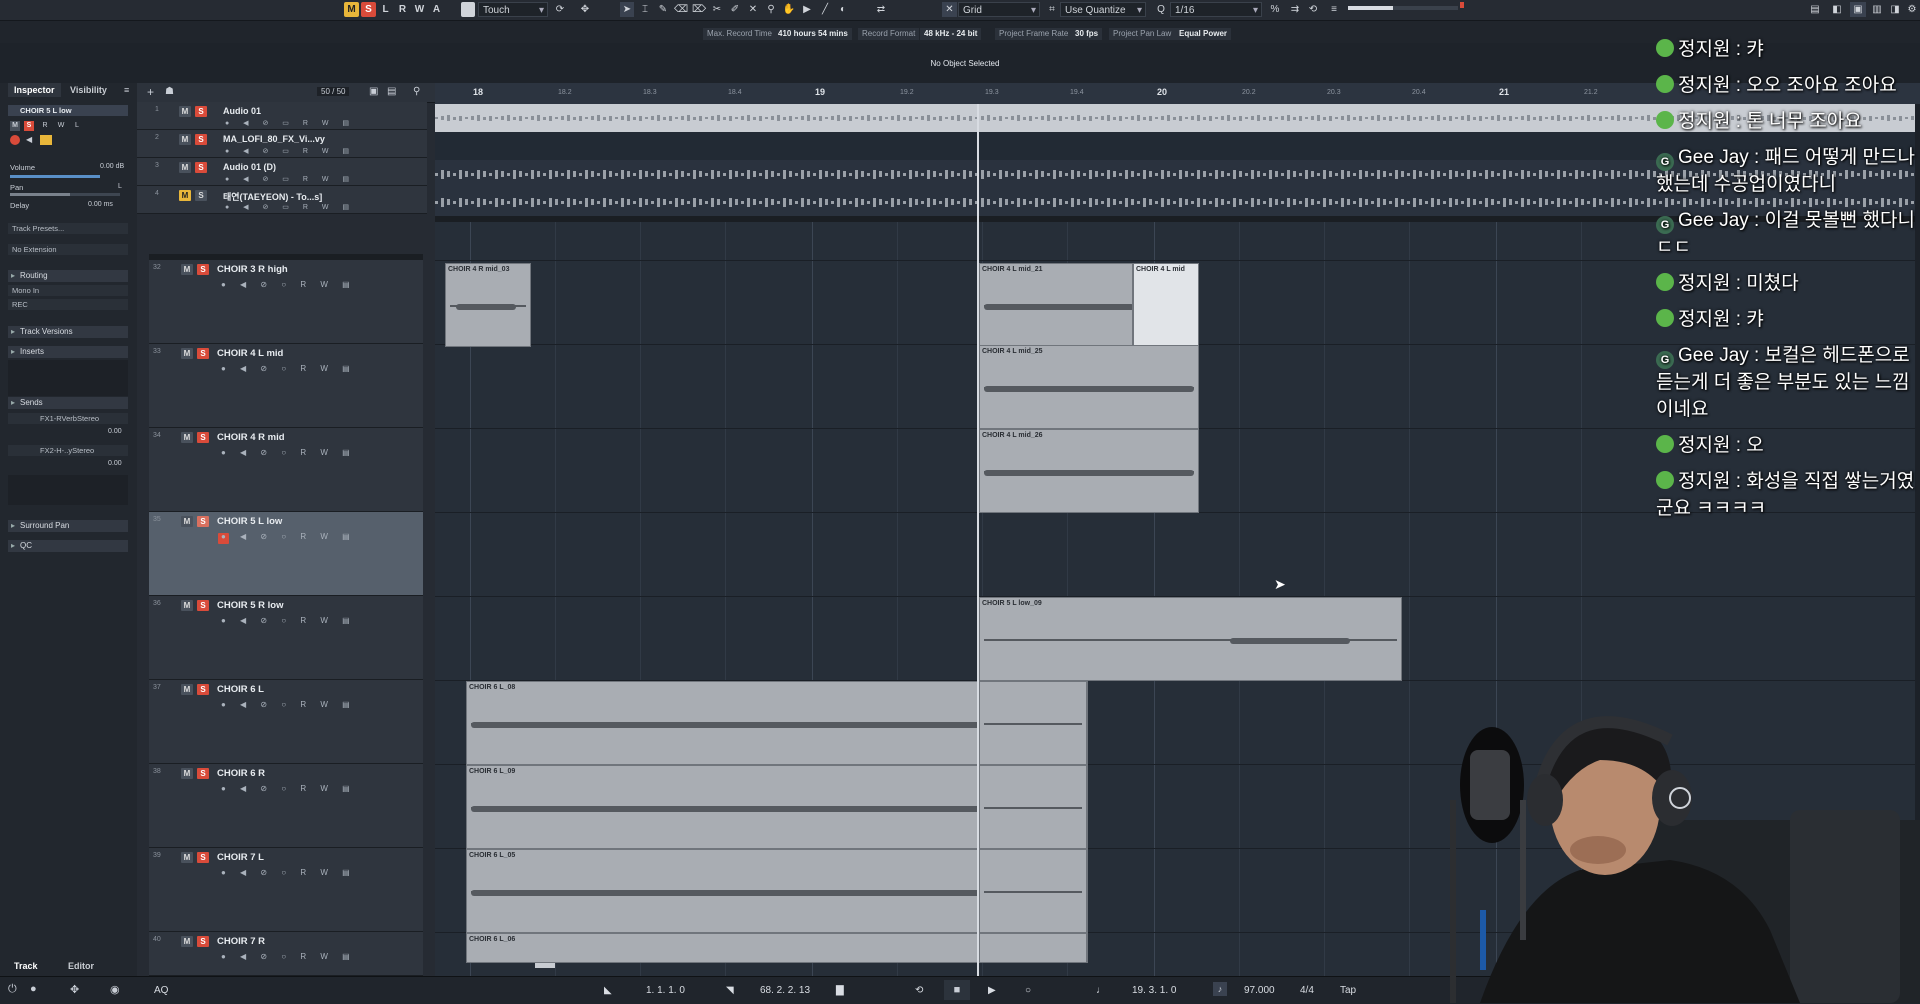  I want to click on record-enable-button, so click(15, 140).